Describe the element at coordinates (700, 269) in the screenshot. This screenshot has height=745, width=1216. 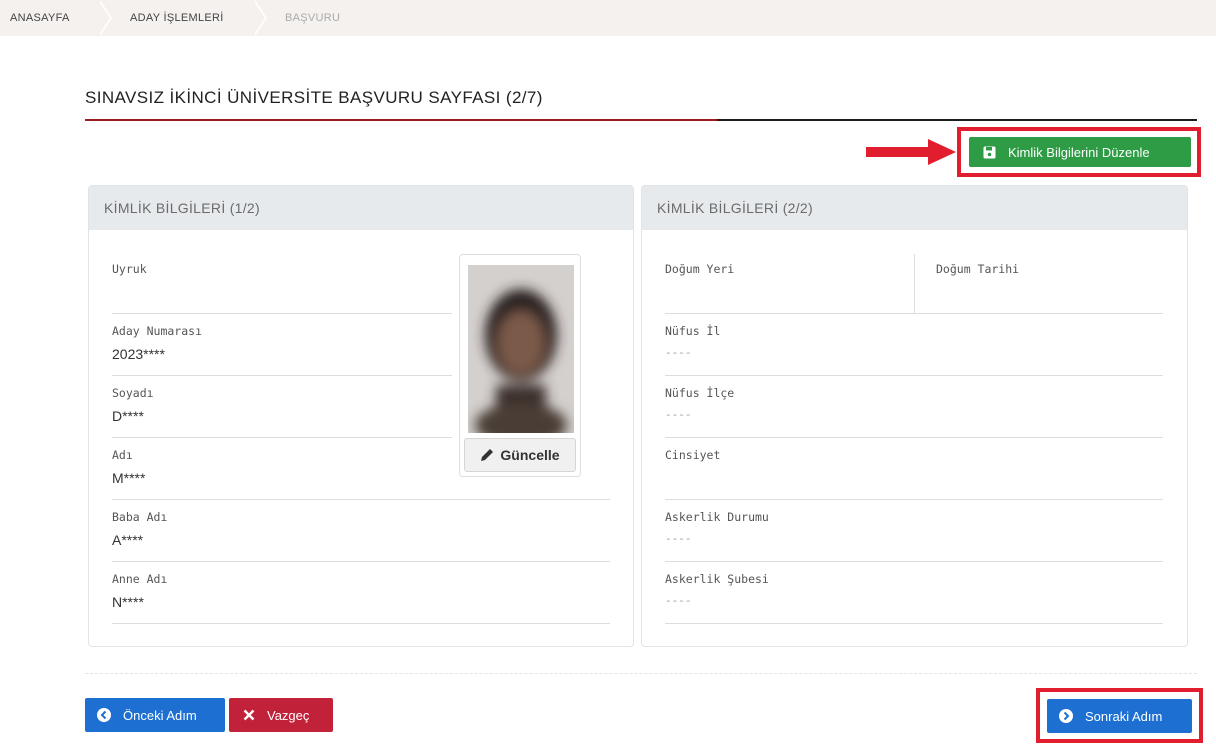
I see `field-label: Doğum Yeri` at that location.